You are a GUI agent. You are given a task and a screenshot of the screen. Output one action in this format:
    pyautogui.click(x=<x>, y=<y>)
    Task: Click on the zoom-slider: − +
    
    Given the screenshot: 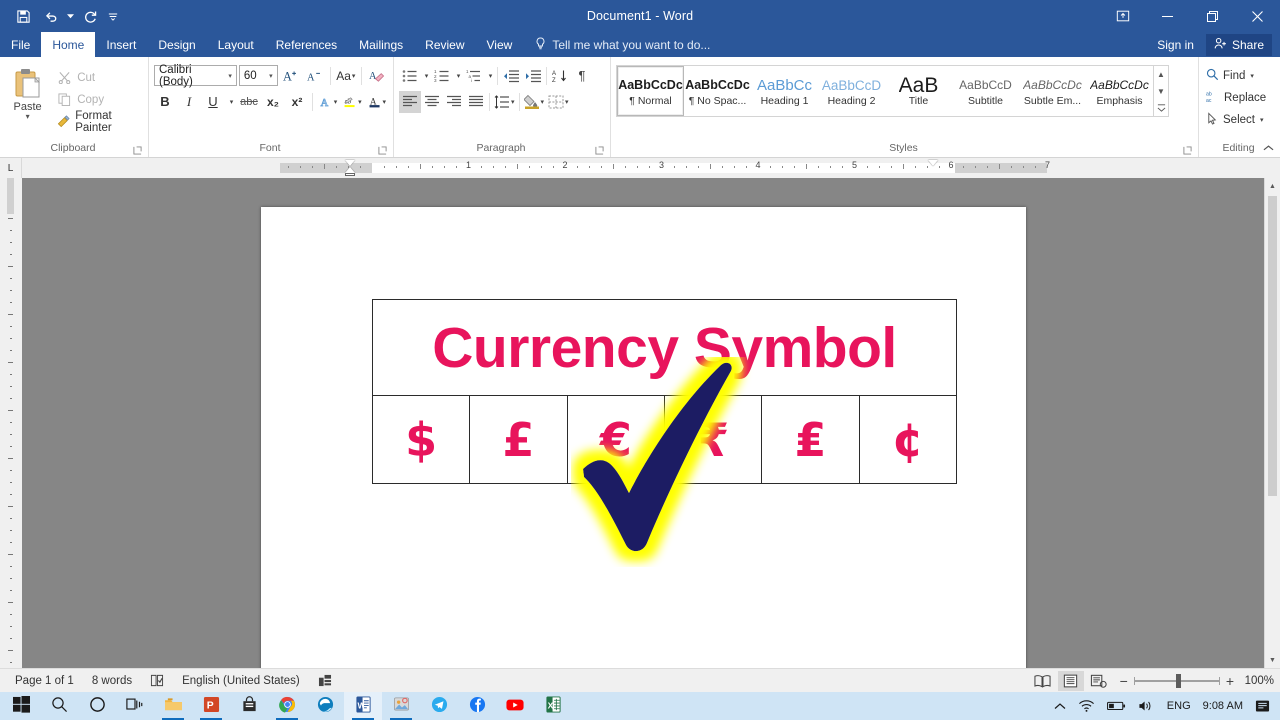 What is the action you would take?
    pyautogui.click(x=1177, y=681)
    